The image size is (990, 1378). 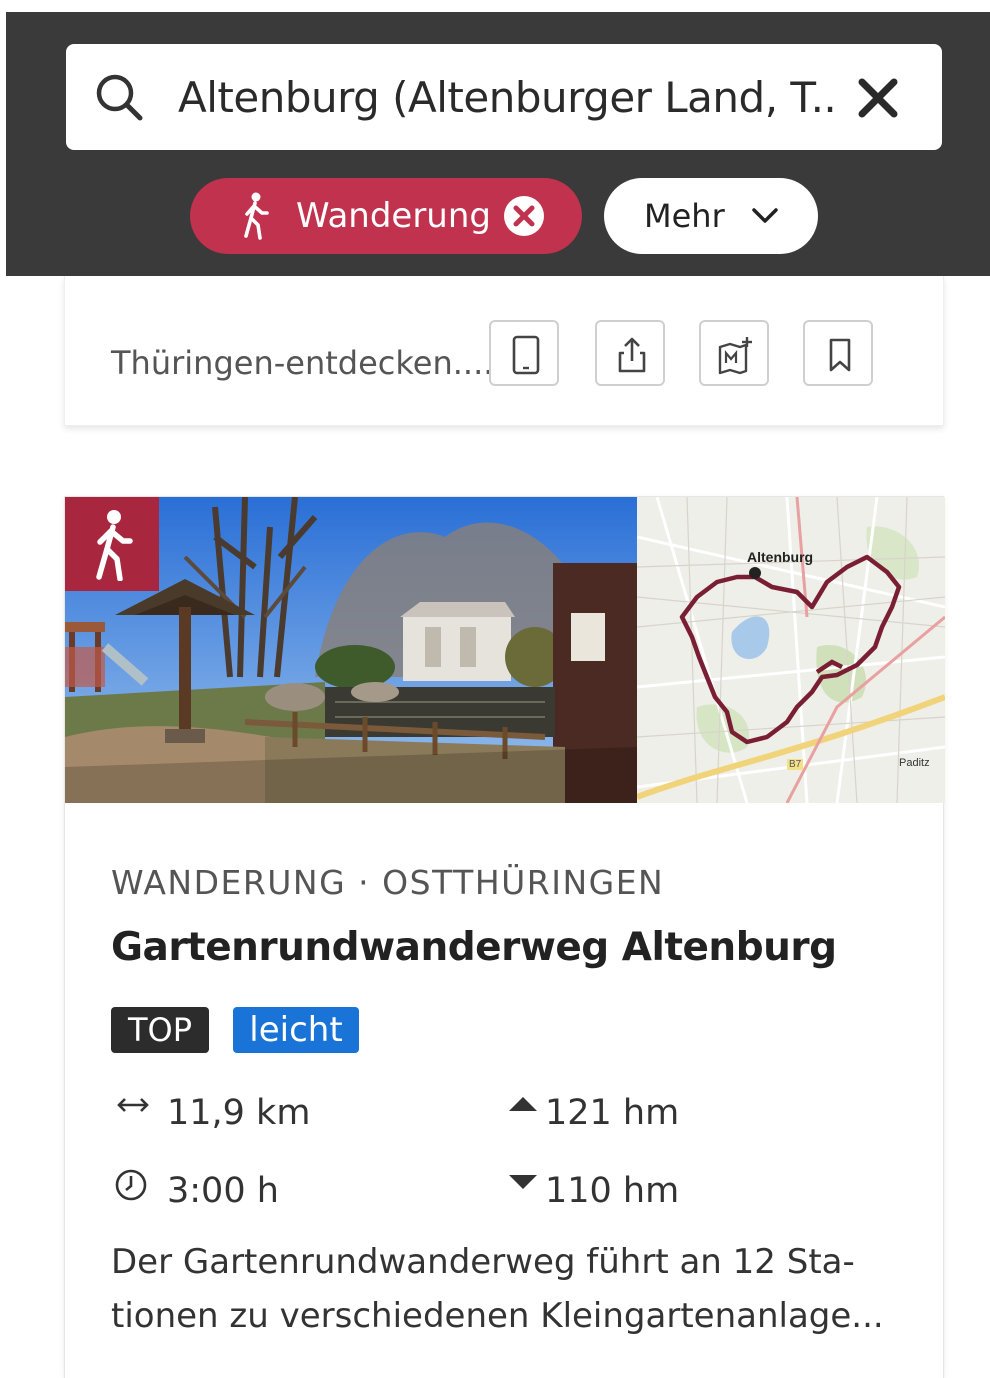 What do you see at coordinates (914, 763) in the screenshot?
I see `map-place-label: Paditz` at bounding box center [914, 763].